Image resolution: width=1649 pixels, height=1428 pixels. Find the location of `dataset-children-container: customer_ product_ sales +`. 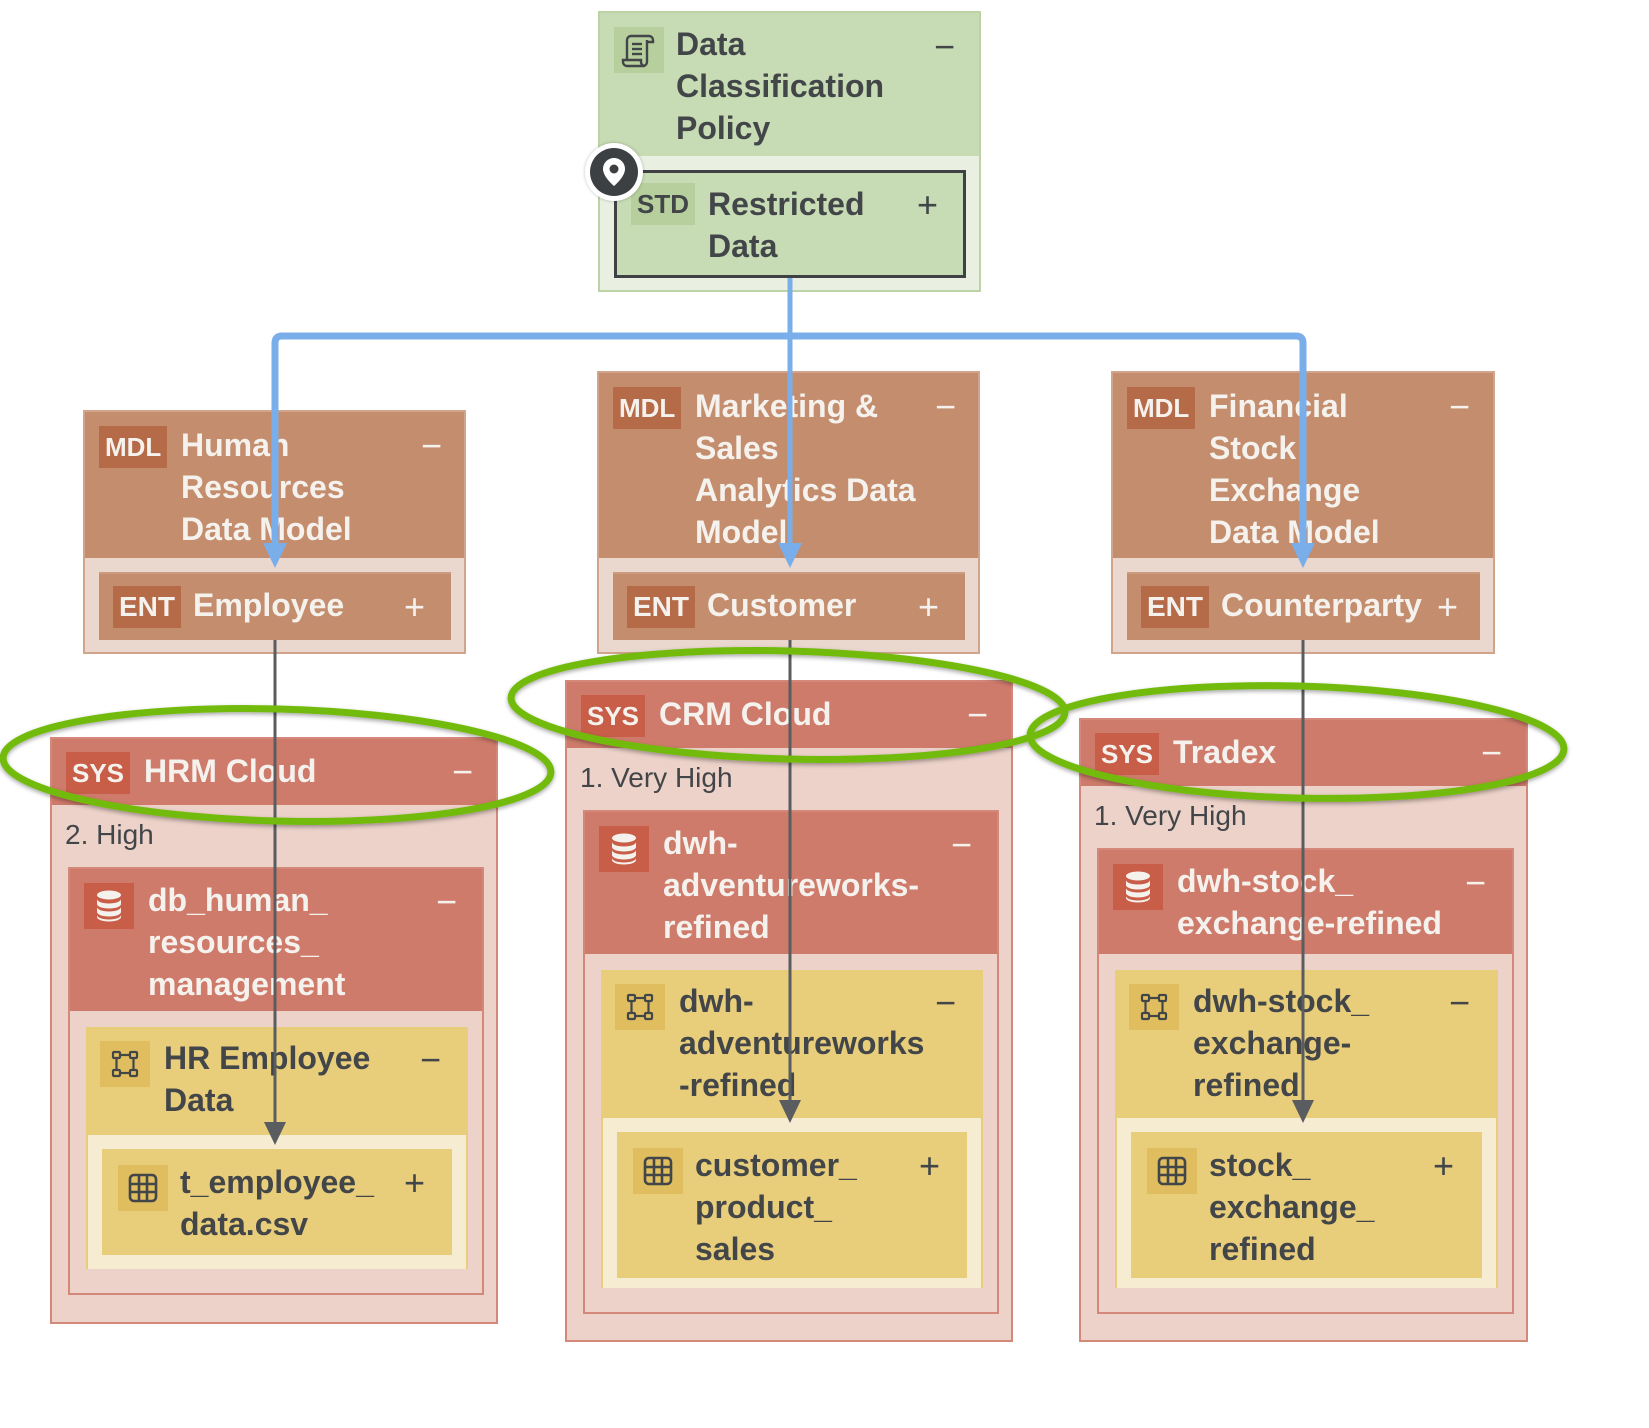

dataset-children-container: customer_ product_ sales + is located at coordinates (792, 1203).